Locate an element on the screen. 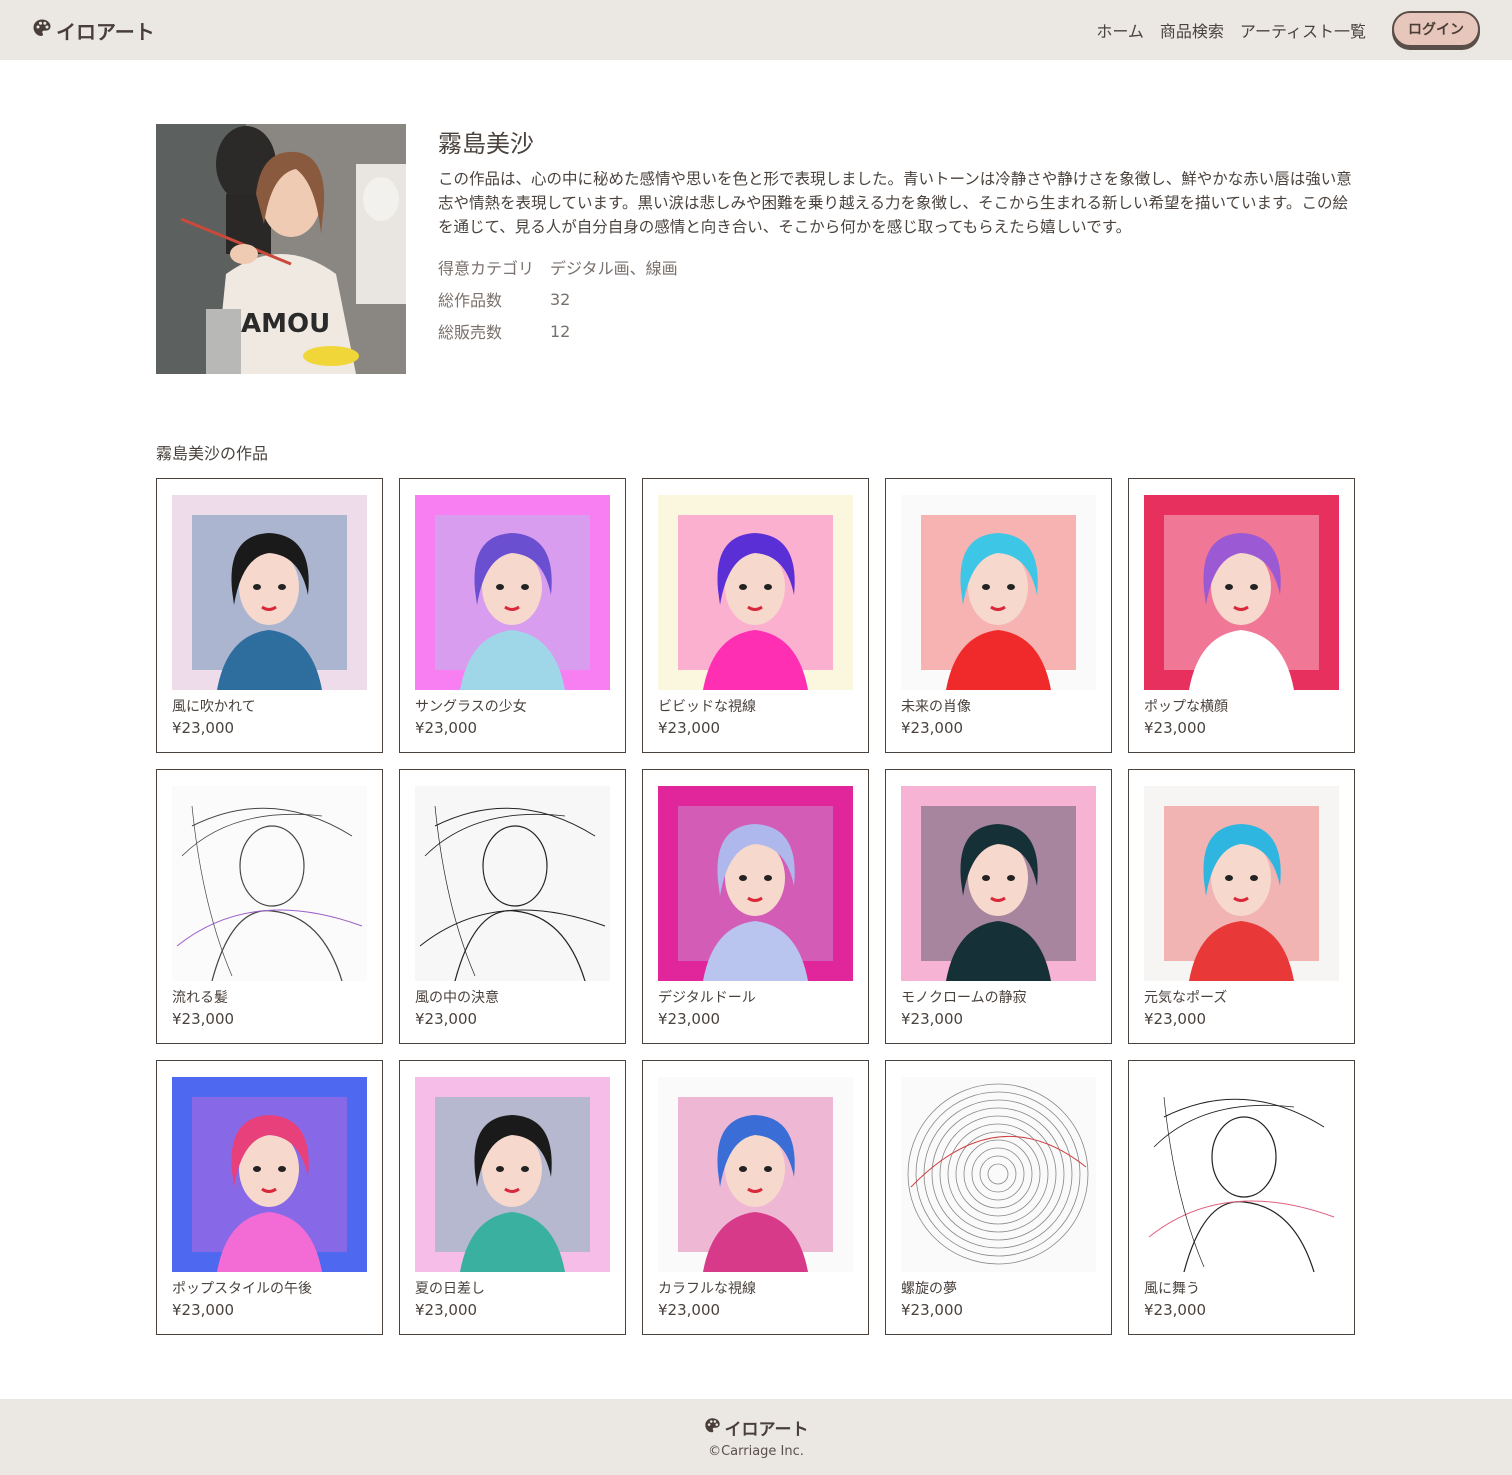  work-card: 螺旋の夢 ¥23,000 is located at coordinates (998, 1197).